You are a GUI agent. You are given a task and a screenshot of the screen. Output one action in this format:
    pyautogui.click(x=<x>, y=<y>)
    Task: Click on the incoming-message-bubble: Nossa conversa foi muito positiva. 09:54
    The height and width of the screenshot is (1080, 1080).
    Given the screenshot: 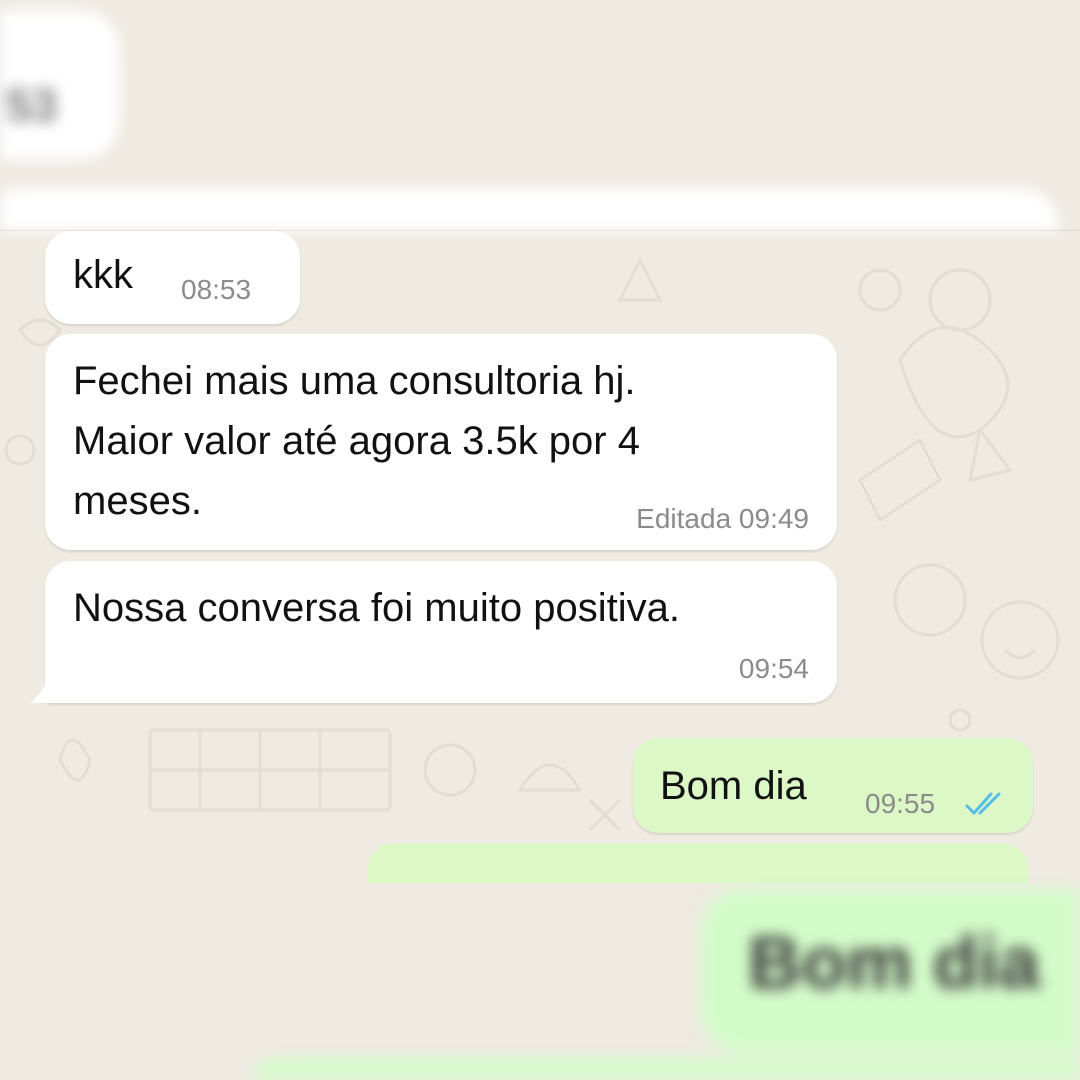 What is the action you would take?
    pyautogui.click(x=441, y=632)
    